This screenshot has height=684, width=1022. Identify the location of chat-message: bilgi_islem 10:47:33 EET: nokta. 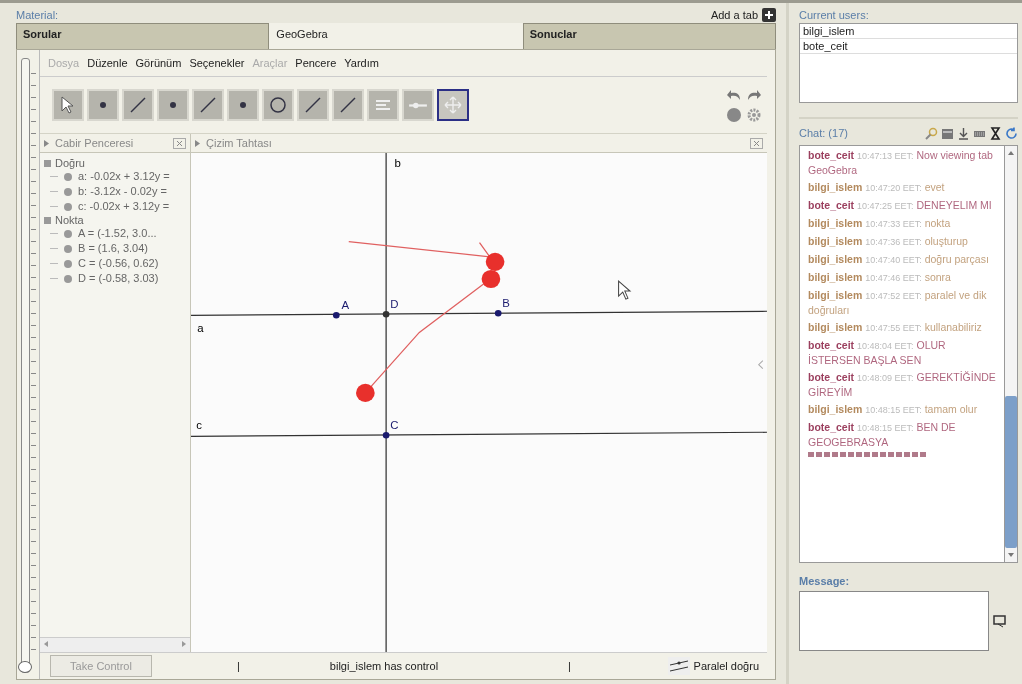
(880, 223).